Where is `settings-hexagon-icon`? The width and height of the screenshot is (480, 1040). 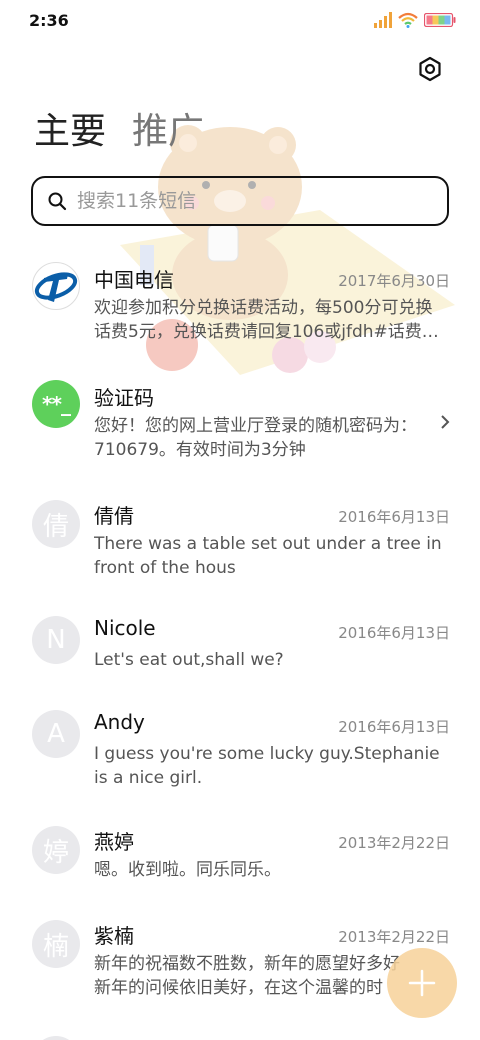
settings-hexagon-icon is located at coordinates (430, 69).